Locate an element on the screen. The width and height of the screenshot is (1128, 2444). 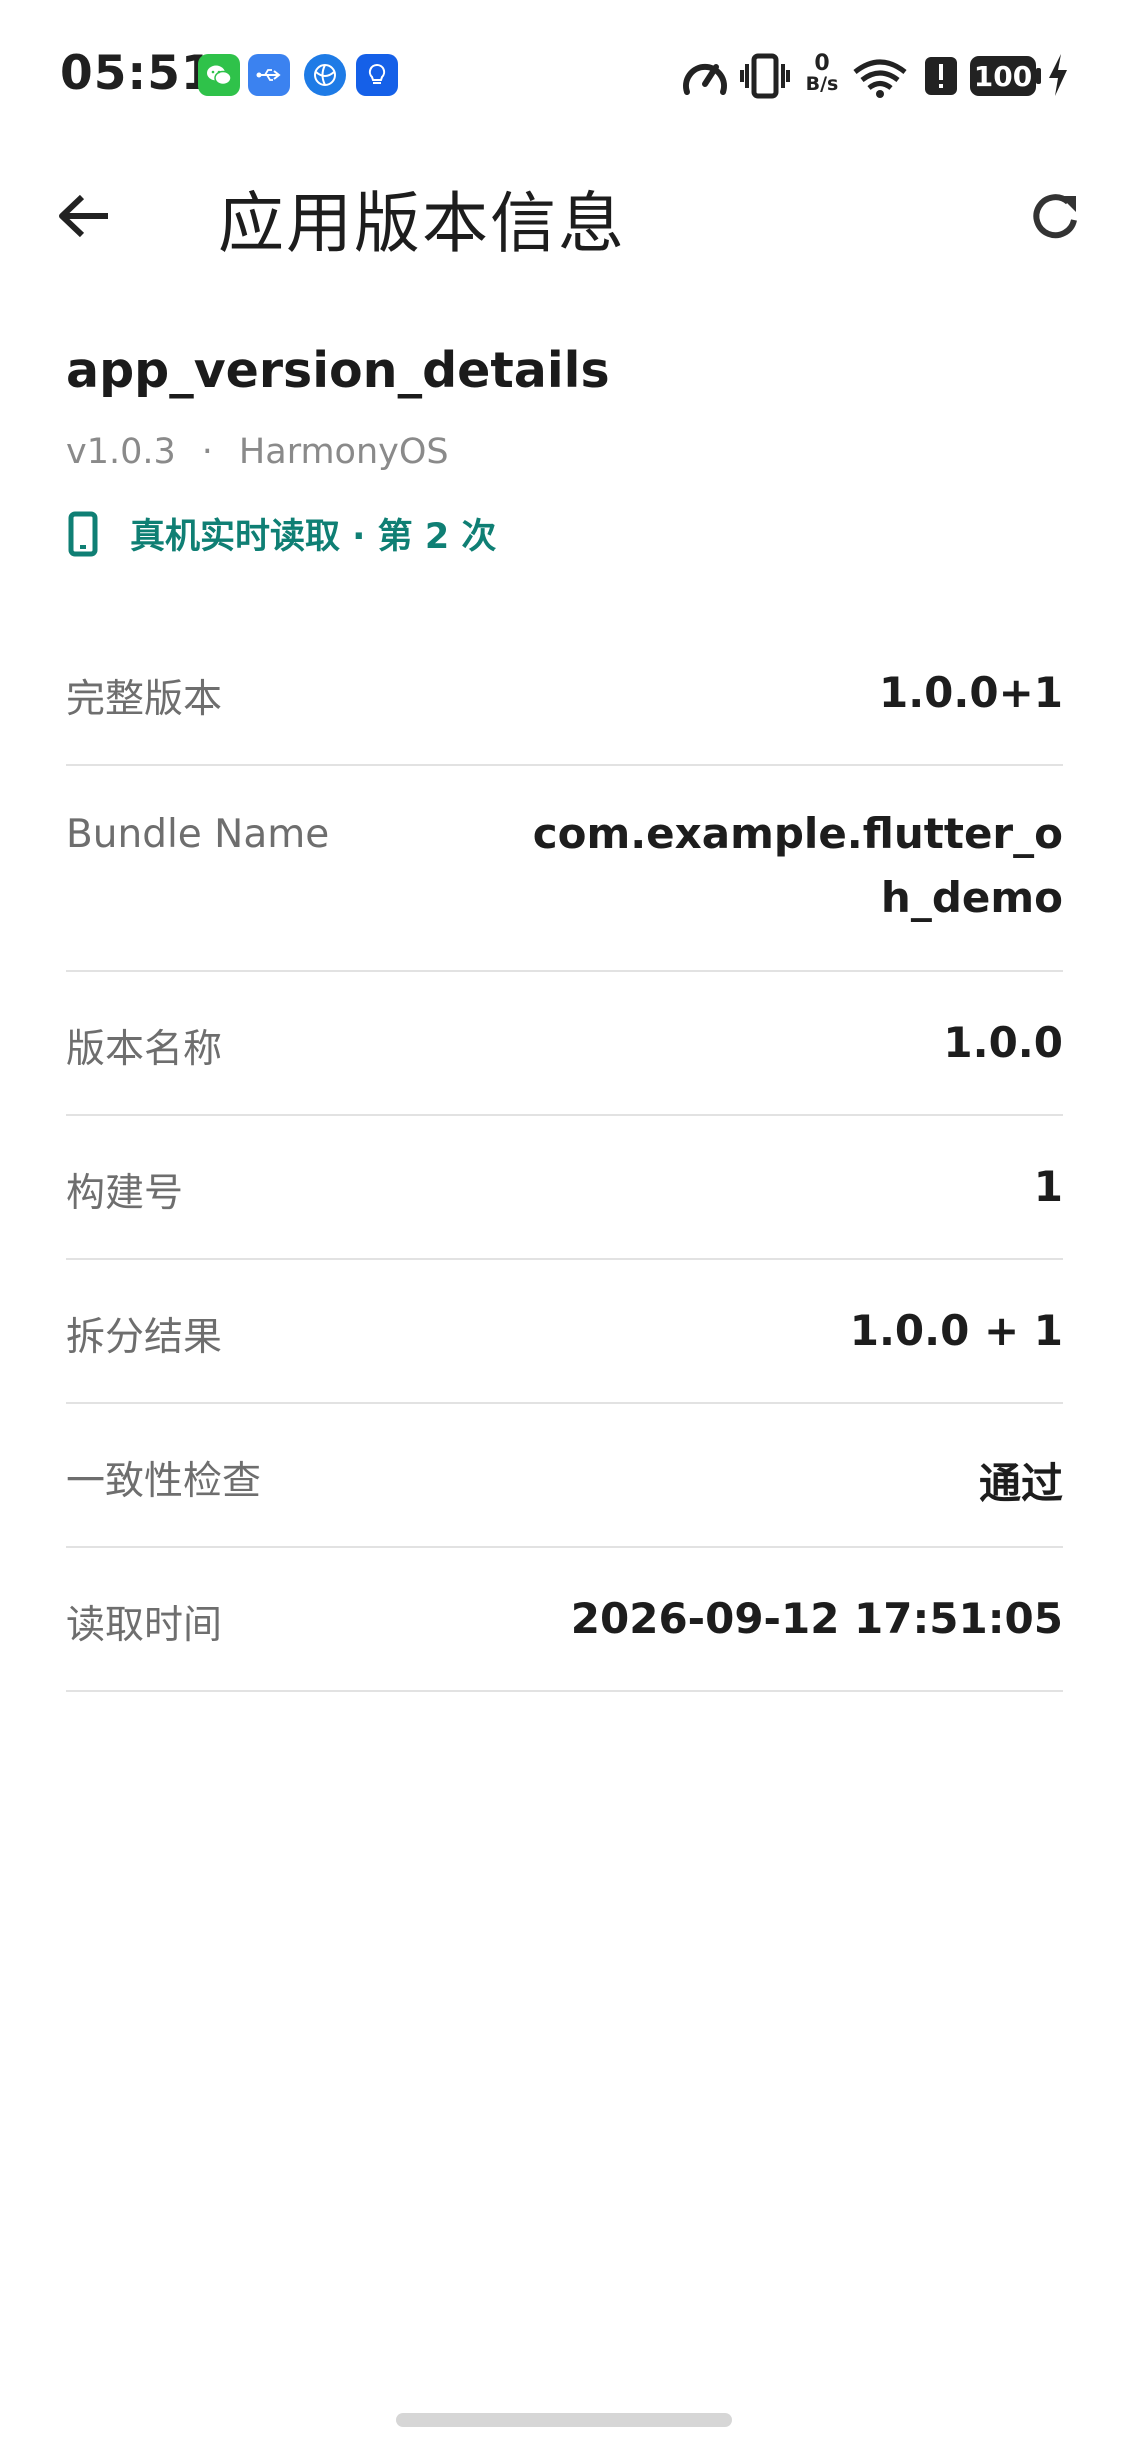
network-speed: 0 B/s is located at coordinates (822, 73).